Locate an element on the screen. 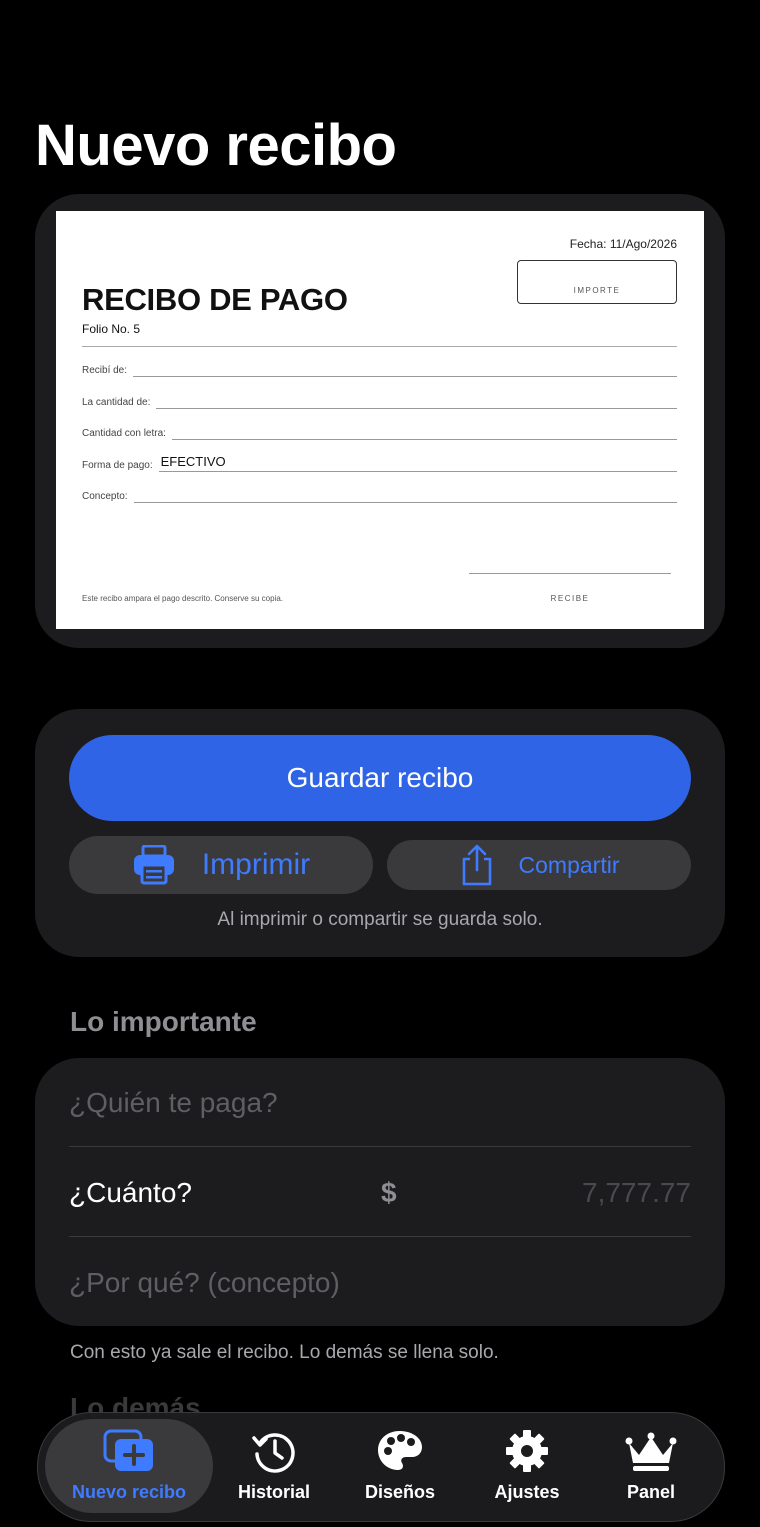 This screenshot has width=760, height=1527. receipt-folio: Folio No. 5 is located at coordinates (111, 329).